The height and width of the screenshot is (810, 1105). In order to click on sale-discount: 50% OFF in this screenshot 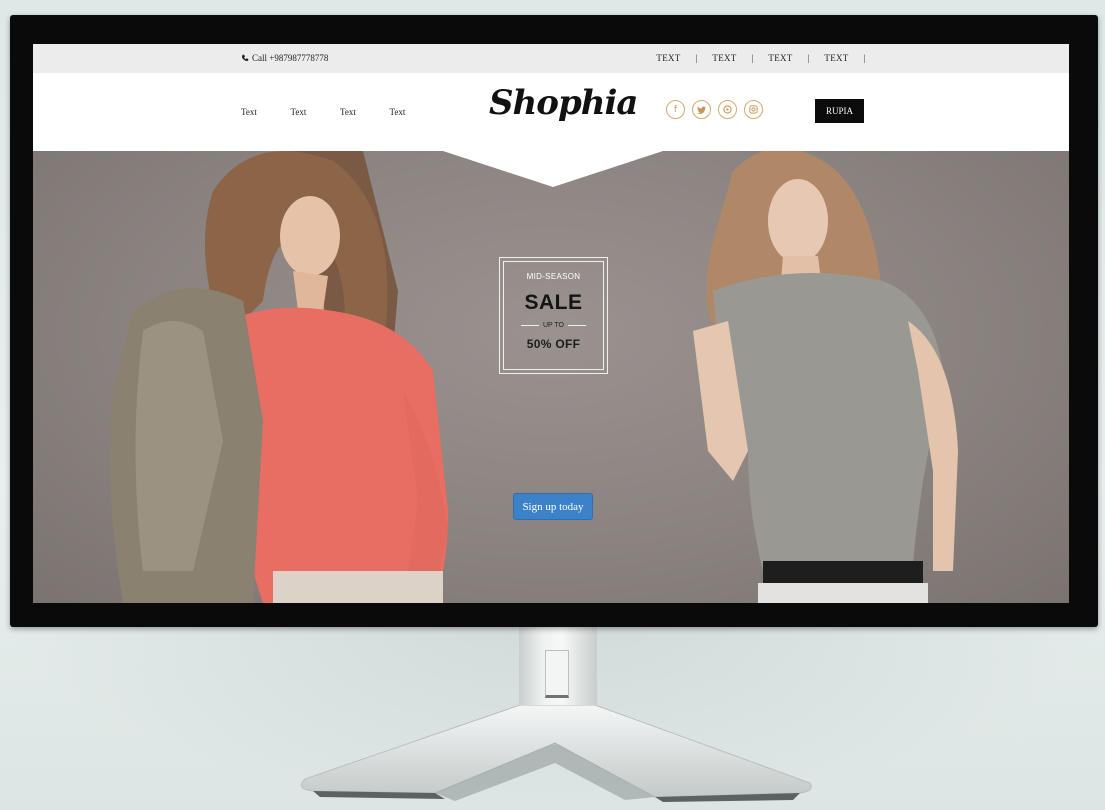, I will do `click(553, 344)`.